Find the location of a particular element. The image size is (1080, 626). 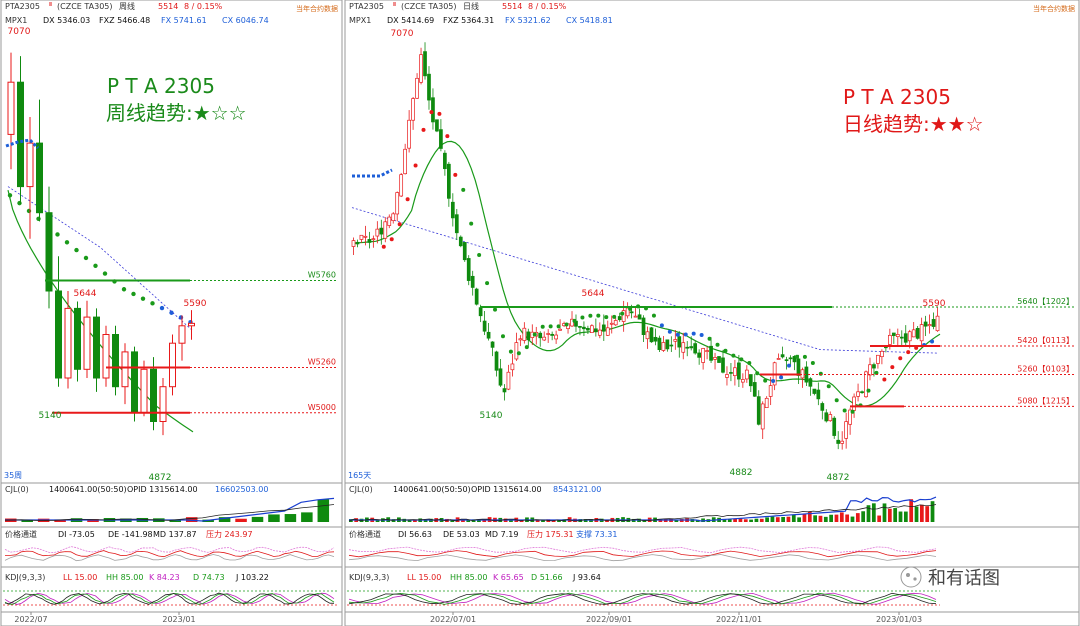

level-label: W5000 is located at coordinates (322, 407).